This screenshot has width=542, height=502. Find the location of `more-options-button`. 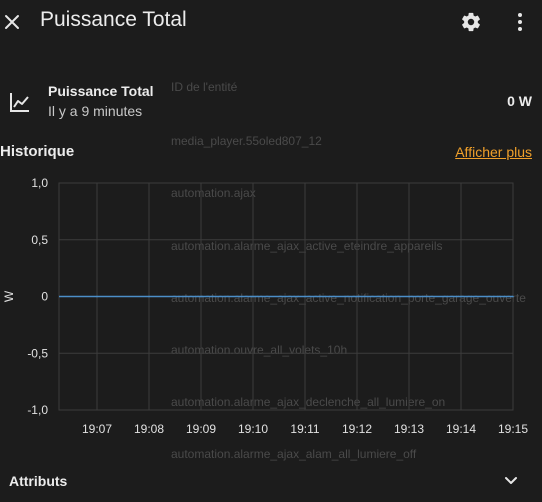

more-options-button is located at coordinates (520, 22).